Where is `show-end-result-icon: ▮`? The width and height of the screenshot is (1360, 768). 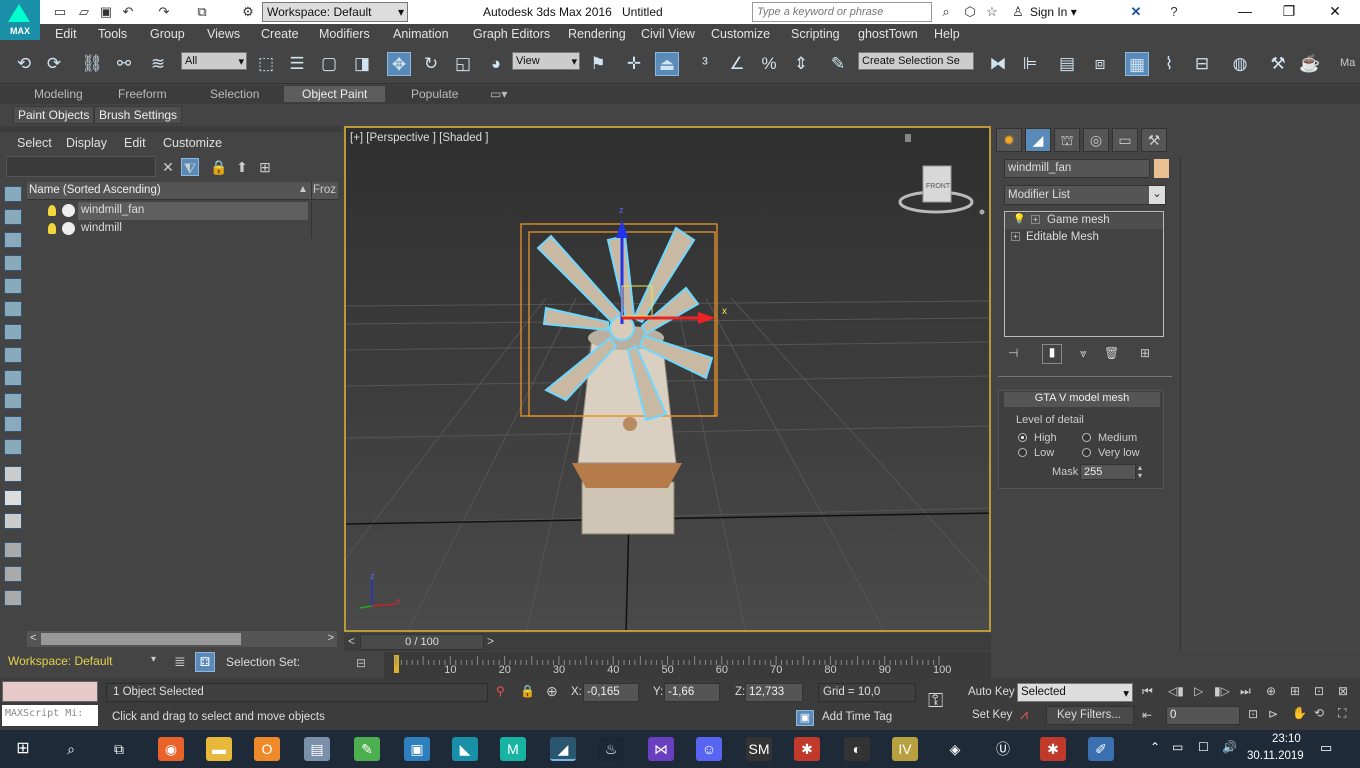 show-end-result-icon: ▮ is located at coordinates (1052, 354).